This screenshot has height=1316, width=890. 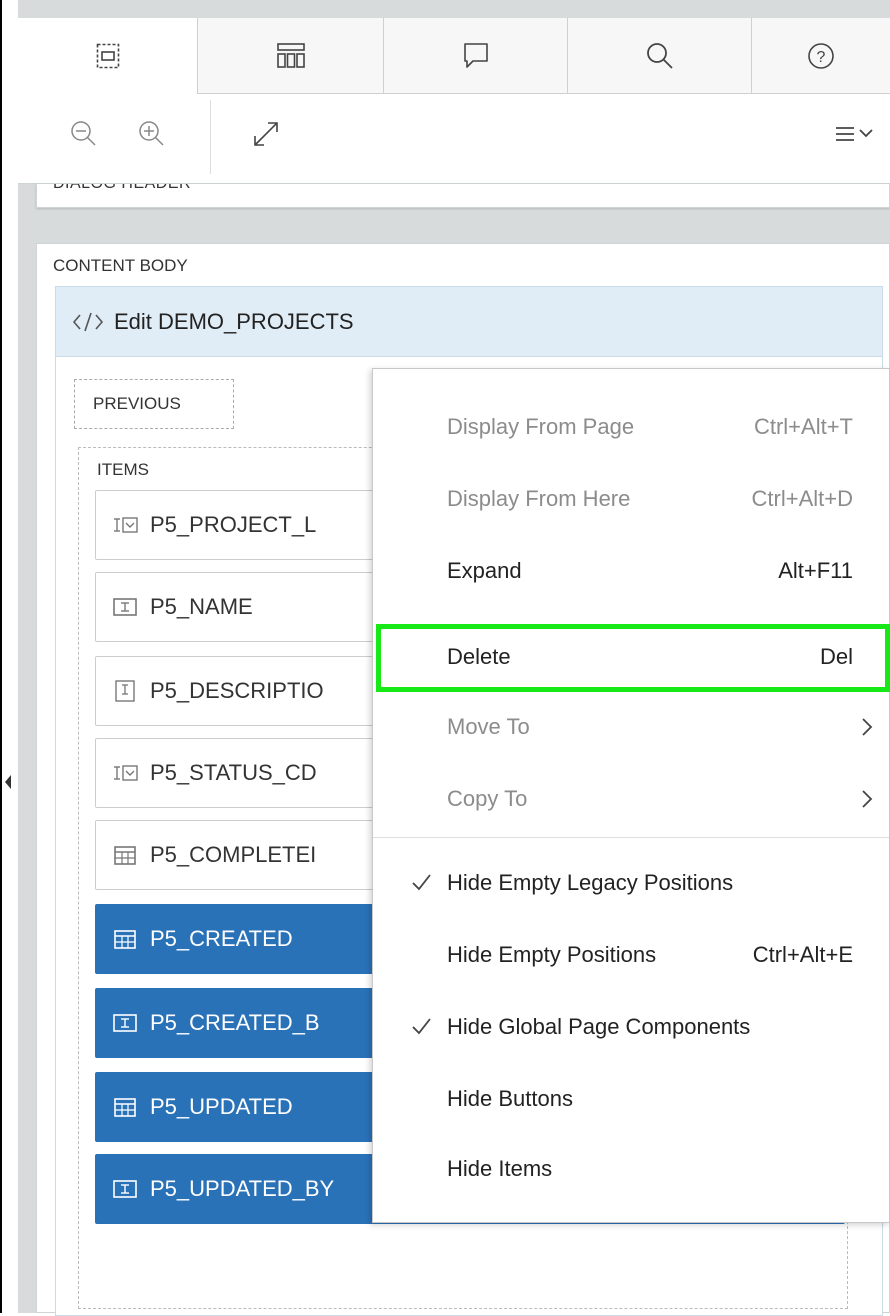 I want to click on menu-item-label: Hide Empty Legacy Positions, so click(x=590, y=882).